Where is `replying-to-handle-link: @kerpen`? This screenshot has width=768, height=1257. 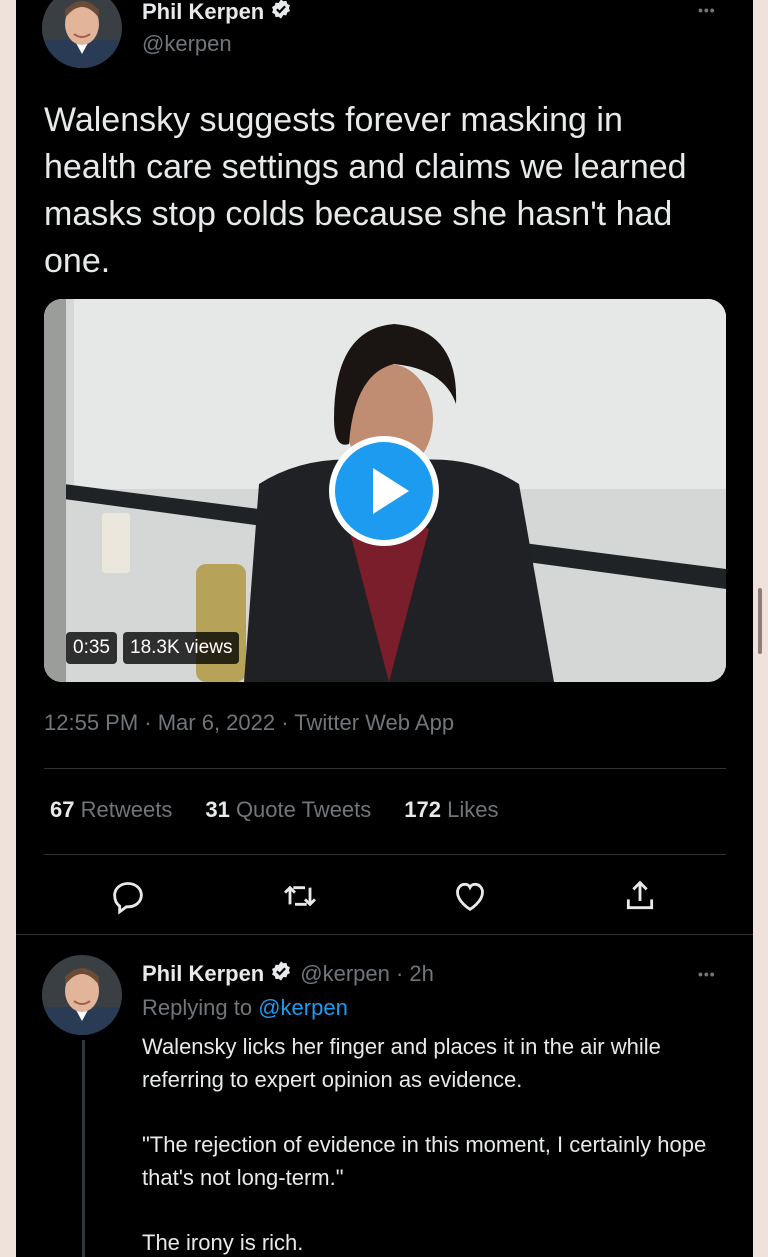
replying-to-handle-link: @kerpen is located at coordinates (303, 1007).